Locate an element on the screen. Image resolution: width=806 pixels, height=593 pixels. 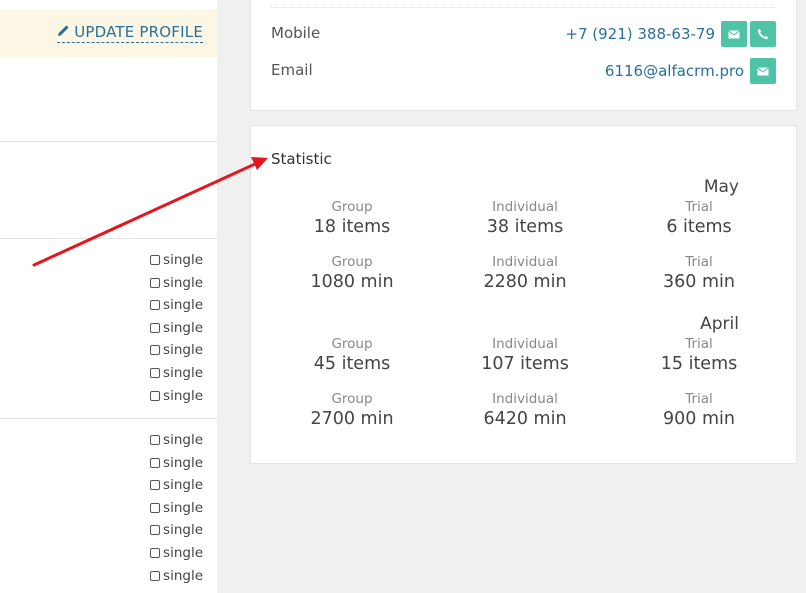
month-label: May is located at coordinates (721, 187).